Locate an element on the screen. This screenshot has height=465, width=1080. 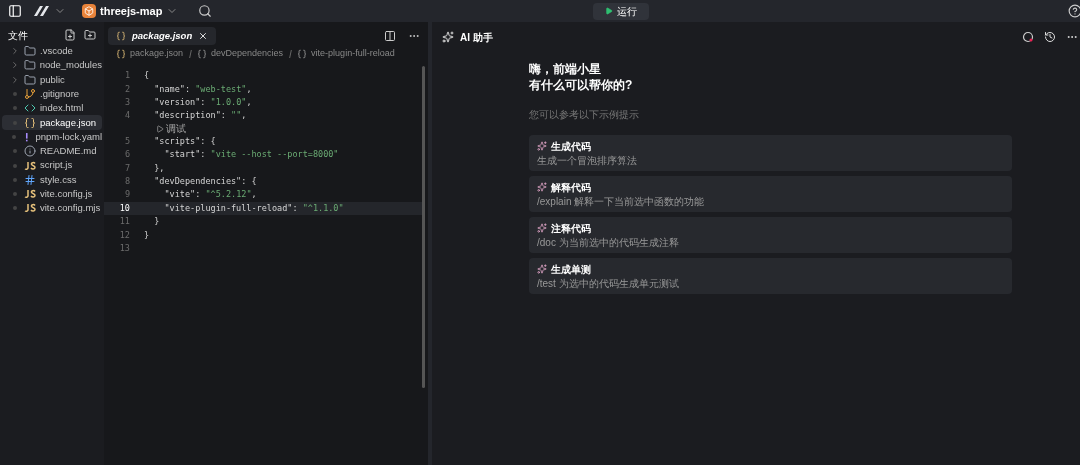
branch-icon is located at coordinates (30, 94).